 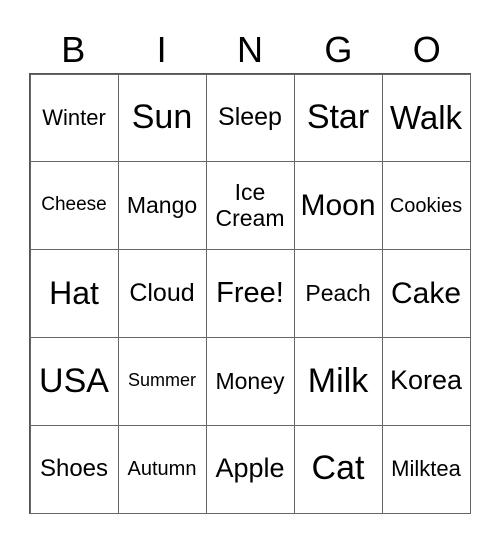 I want to click on bingo-cell: Summer, so click(x=162, y=381).